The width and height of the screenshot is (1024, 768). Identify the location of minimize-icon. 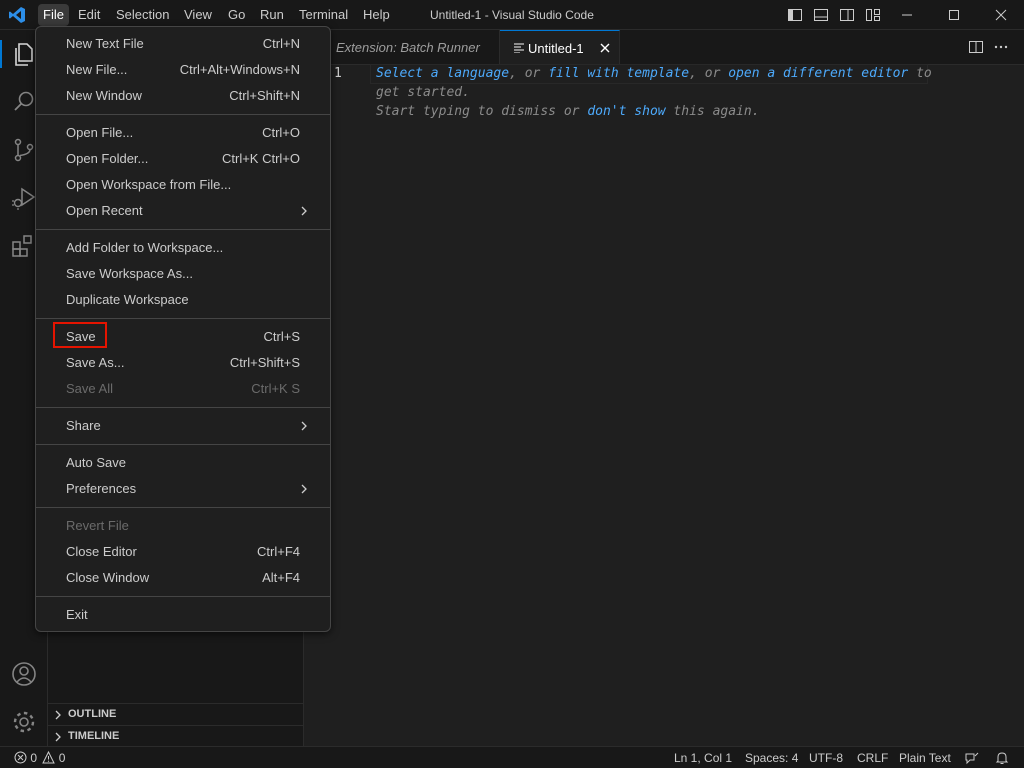
(907, 15).